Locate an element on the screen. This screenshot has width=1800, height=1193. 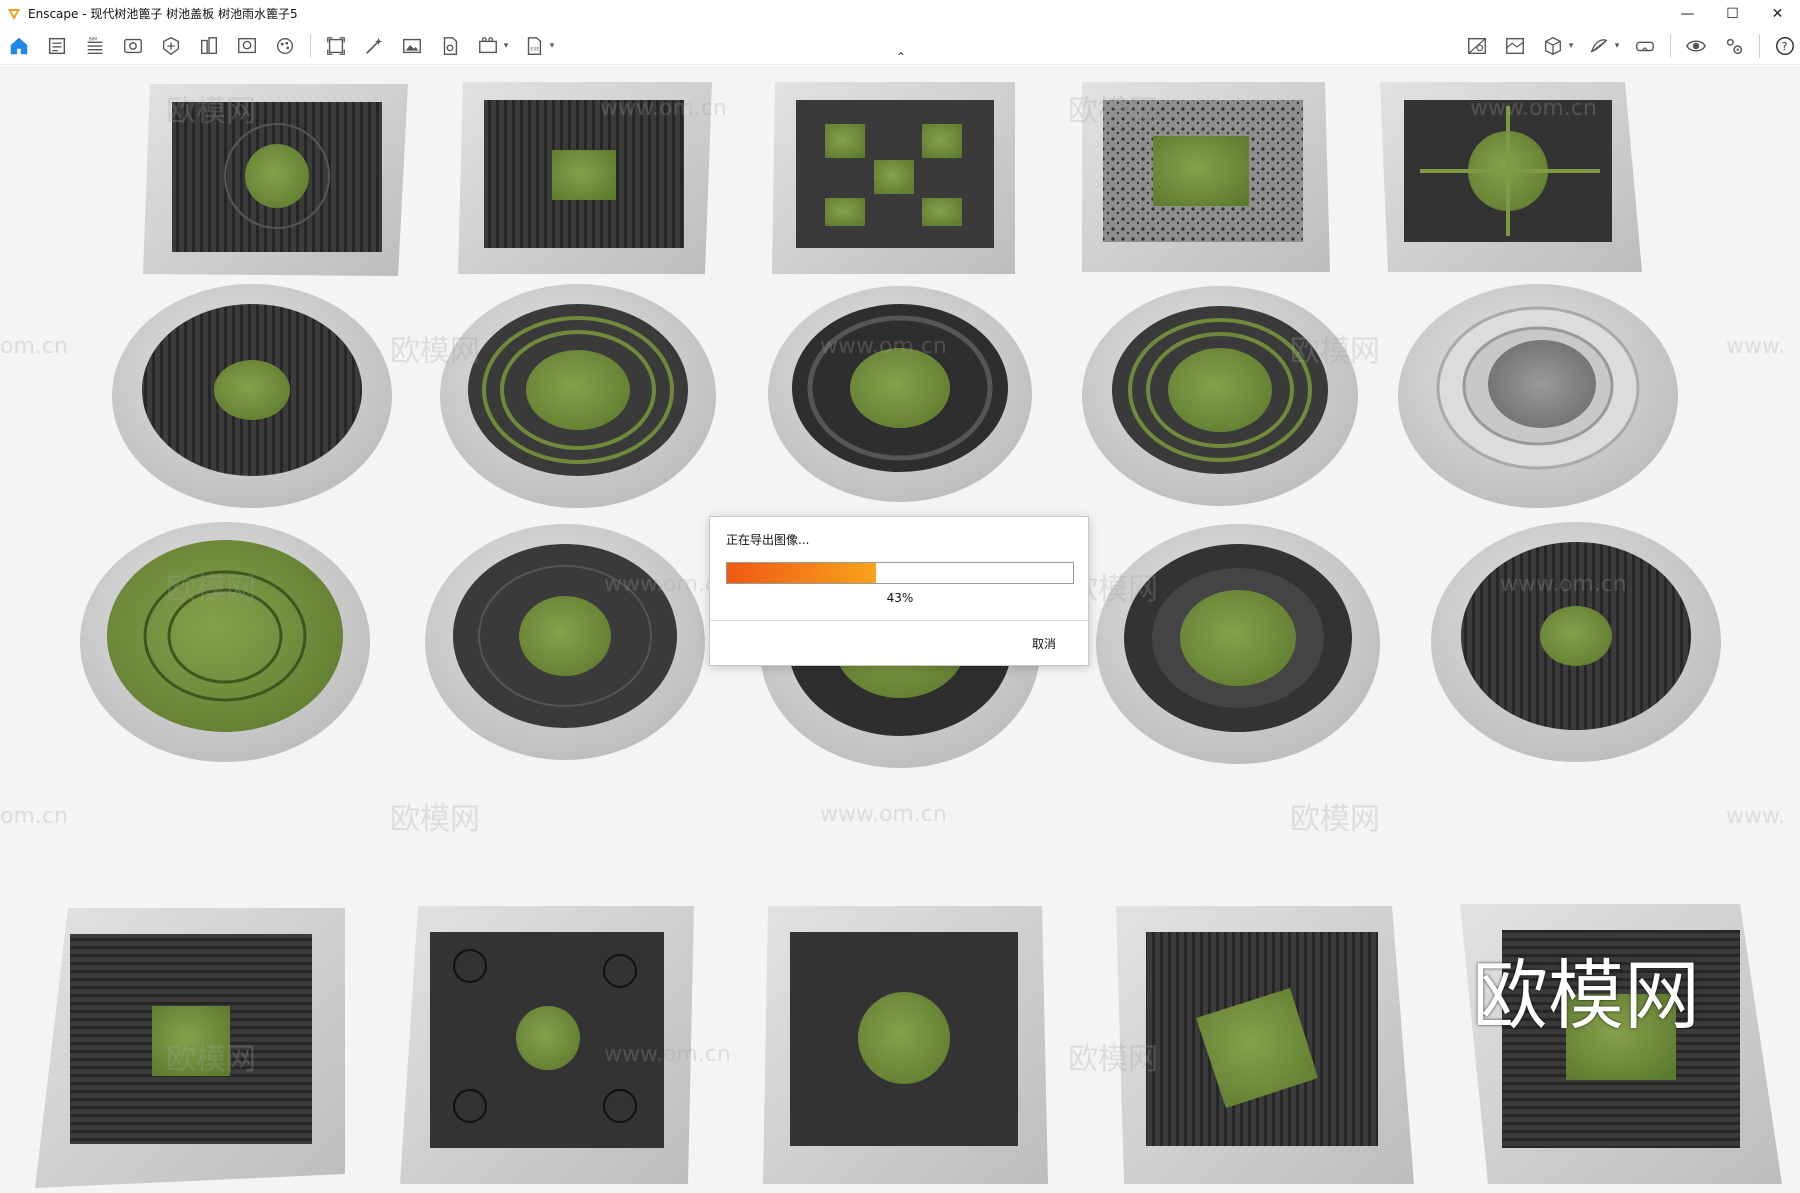
home-icon is located at coordinates (19, 46).